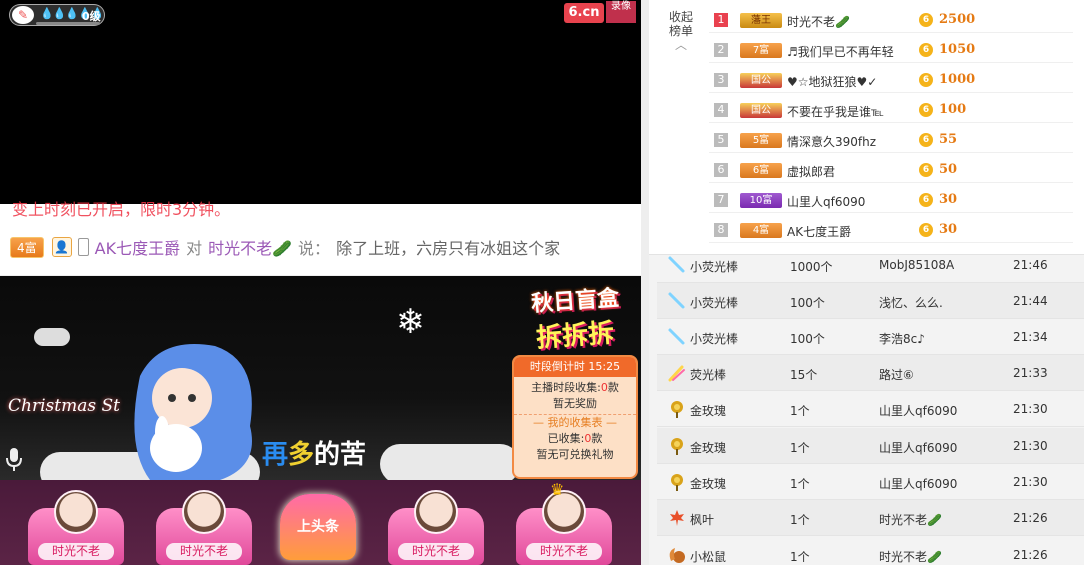 This screenshot has height=565, width=1084. What do you see at coordinates (448, 248) in the screenshot?
I see `chat-message: 除了上班，六房只有冰姐这个家` at bounding box center [448, 248].